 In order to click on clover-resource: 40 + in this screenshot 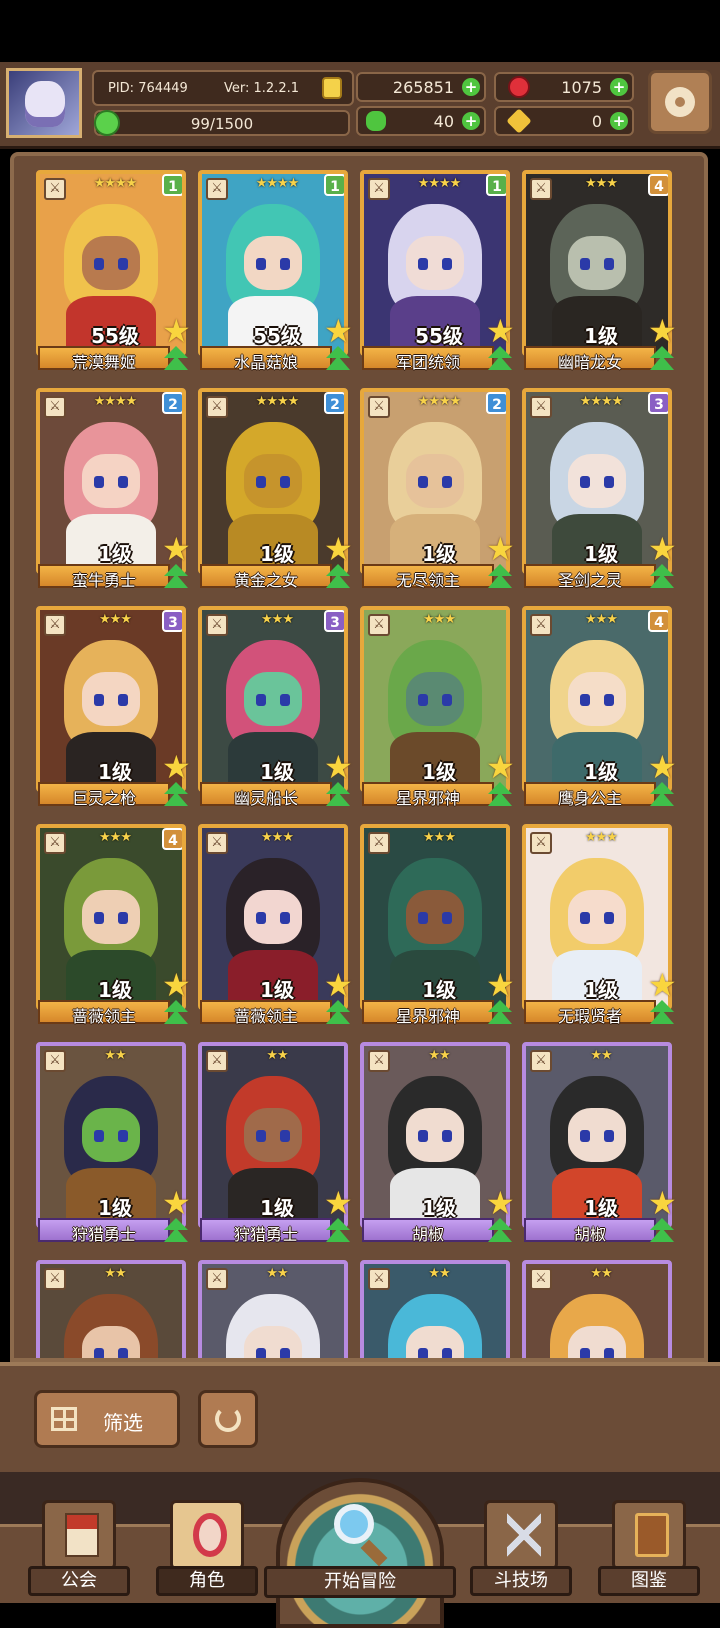, I will do `click(421, 121)`.